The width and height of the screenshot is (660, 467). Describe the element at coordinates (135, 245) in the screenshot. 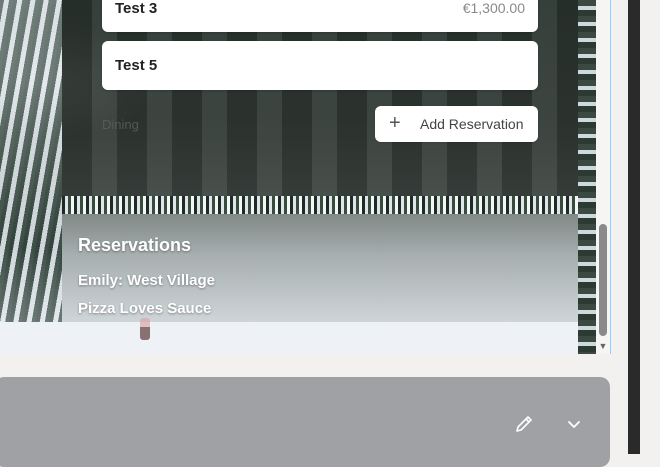

I see `reservations-title: Reservations` at that location.